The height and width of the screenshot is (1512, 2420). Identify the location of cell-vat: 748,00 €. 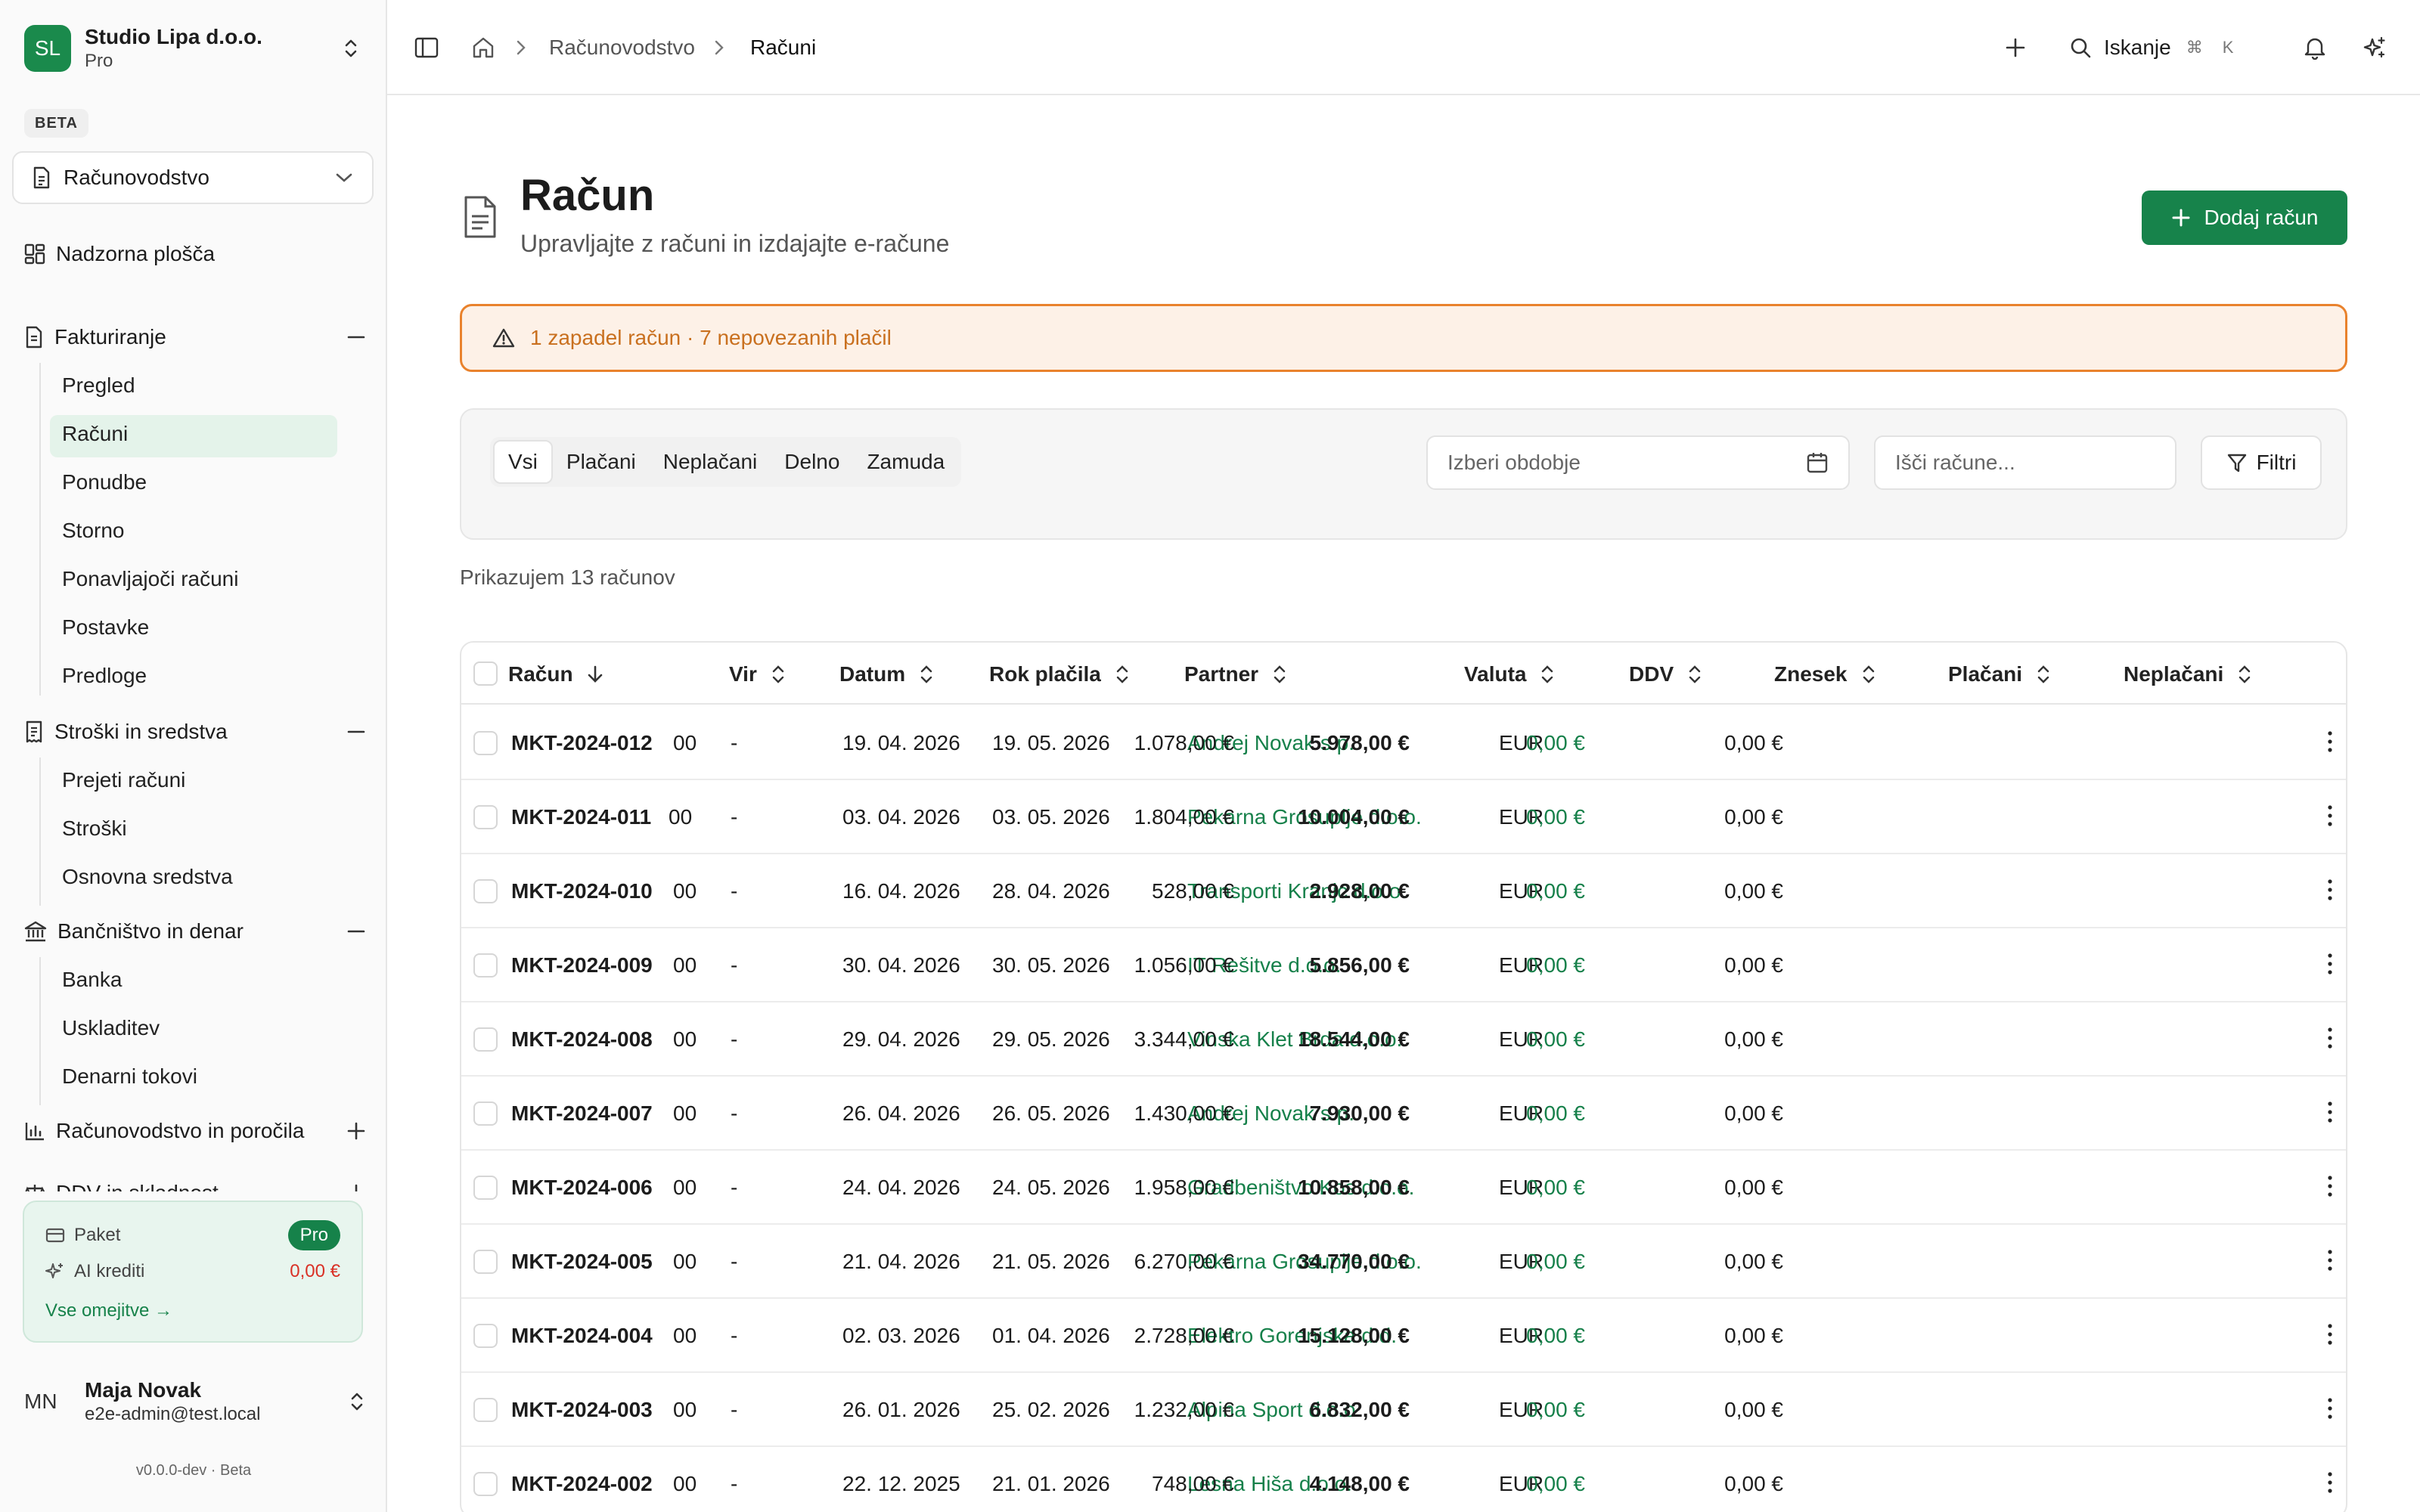
(1193, 1484).